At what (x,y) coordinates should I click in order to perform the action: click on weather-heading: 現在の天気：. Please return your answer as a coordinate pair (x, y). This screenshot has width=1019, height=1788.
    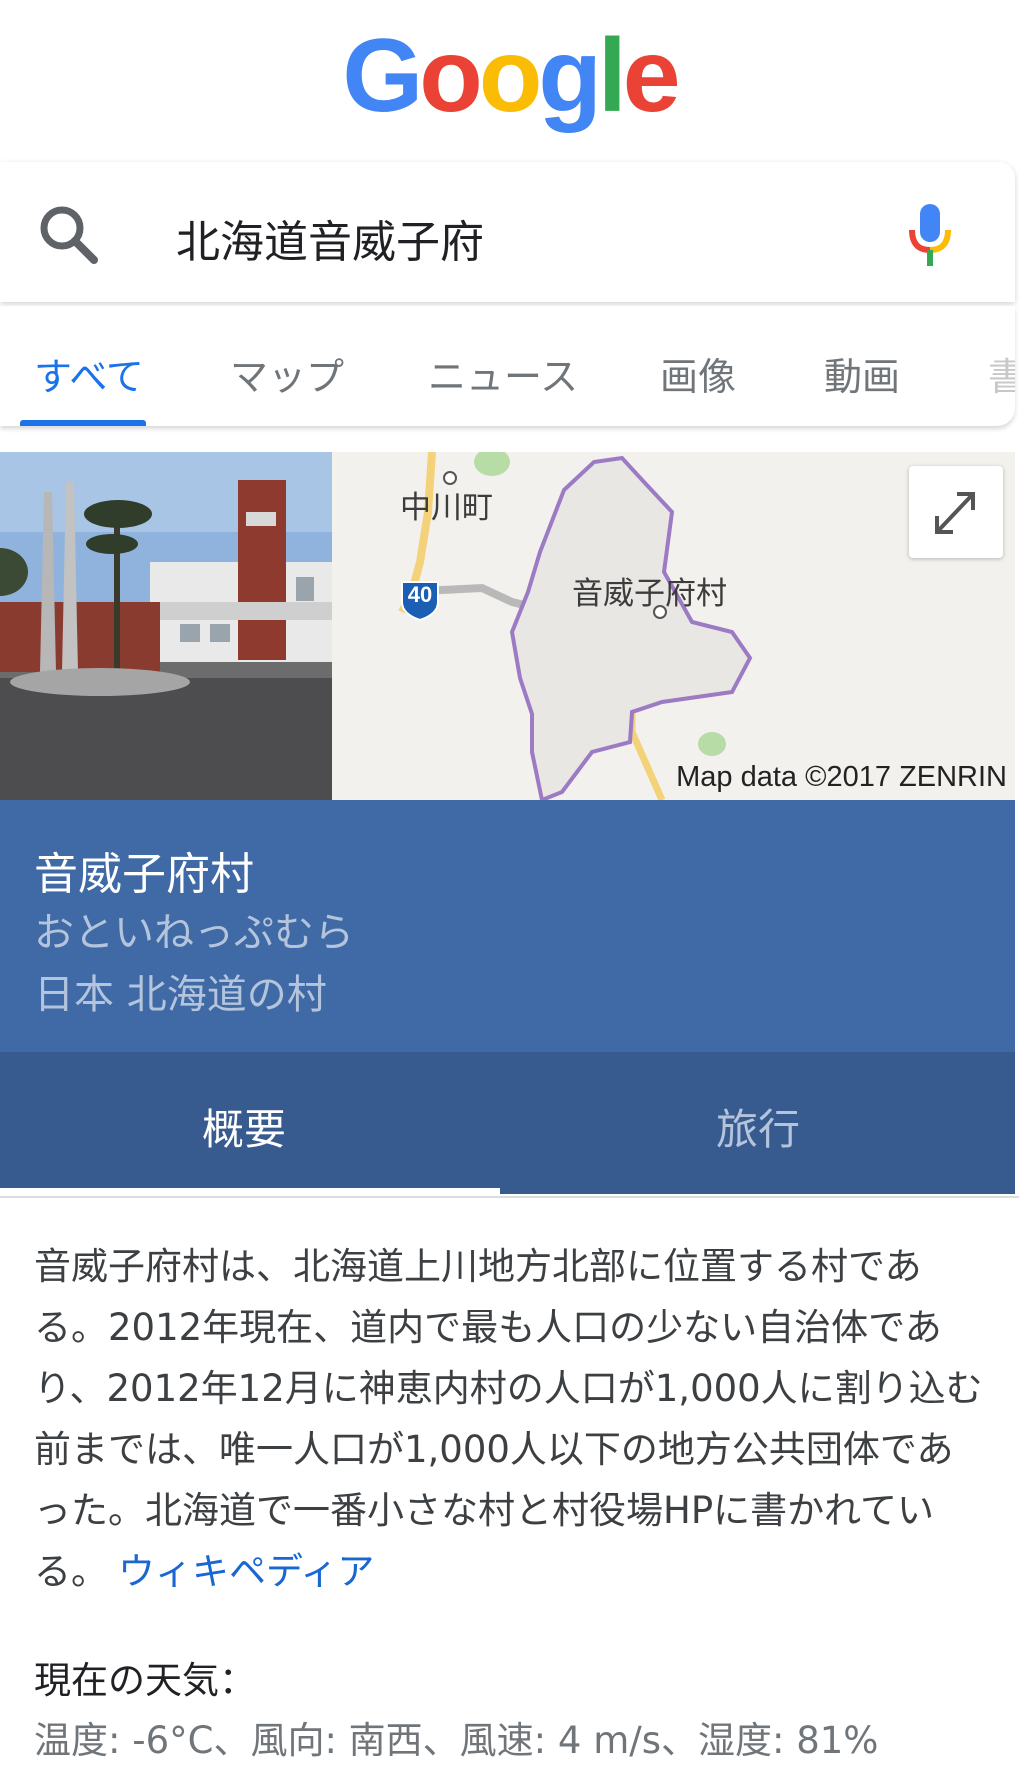
    Looking at the image, I should click on (145, 1680).